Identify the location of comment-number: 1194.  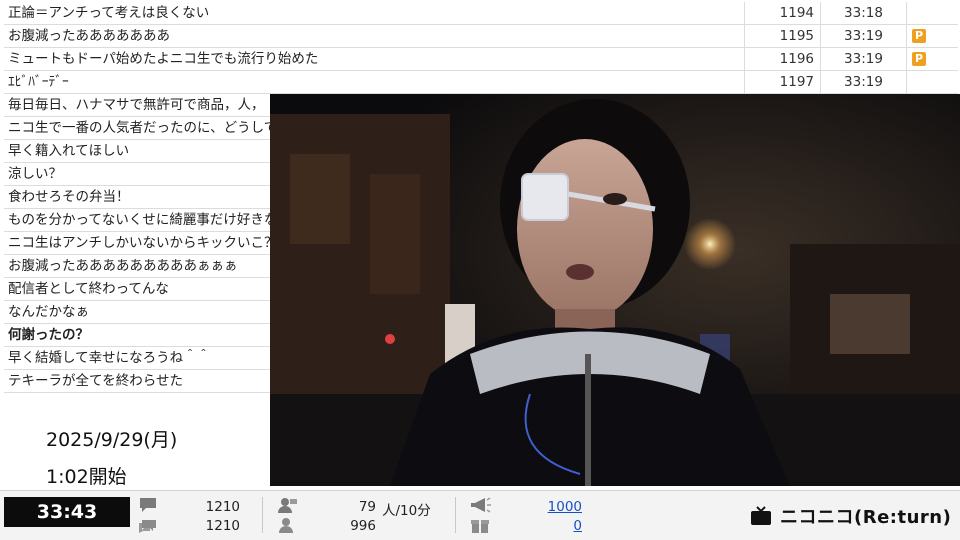
(782, 13).